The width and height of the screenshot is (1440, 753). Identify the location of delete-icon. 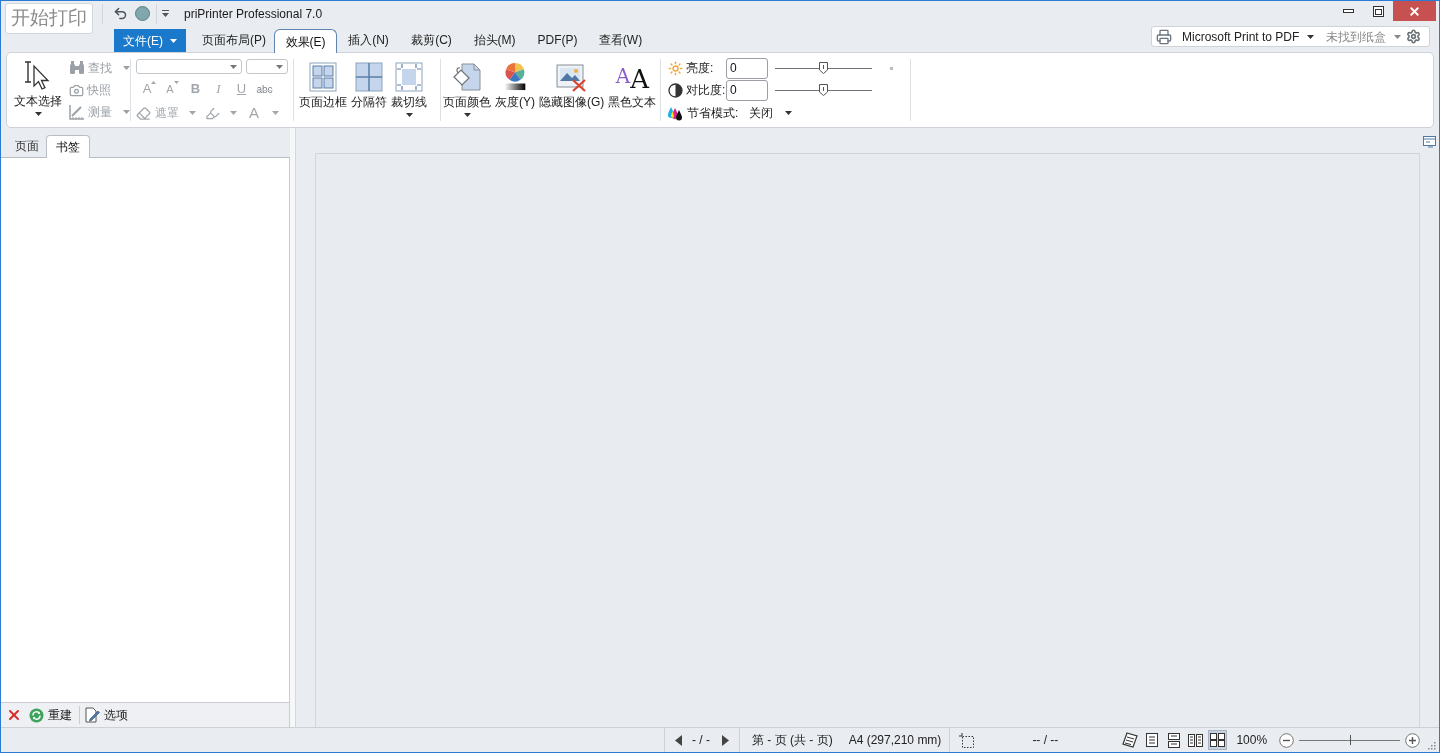
(14, 715).